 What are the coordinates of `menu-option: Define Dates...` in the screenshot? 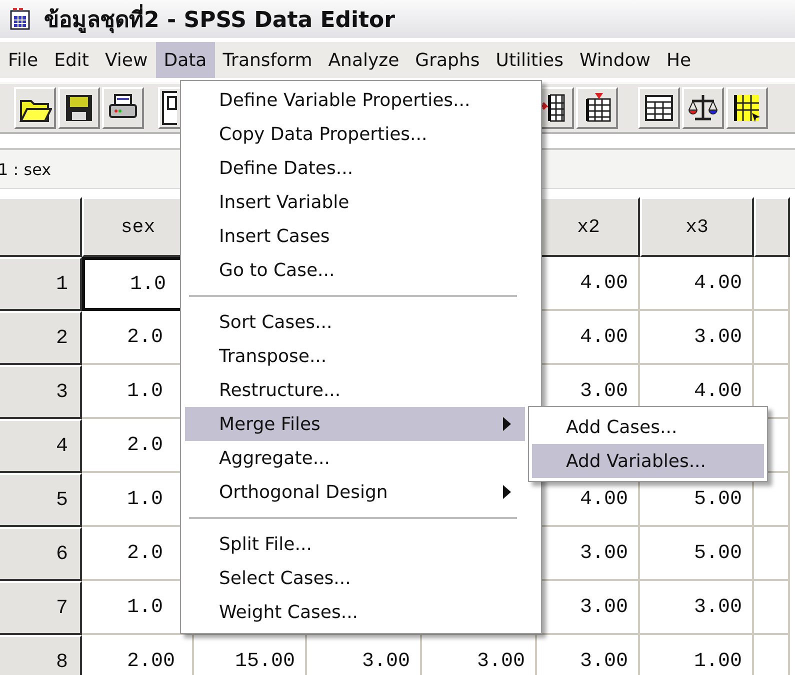 It's located at (355, 168).